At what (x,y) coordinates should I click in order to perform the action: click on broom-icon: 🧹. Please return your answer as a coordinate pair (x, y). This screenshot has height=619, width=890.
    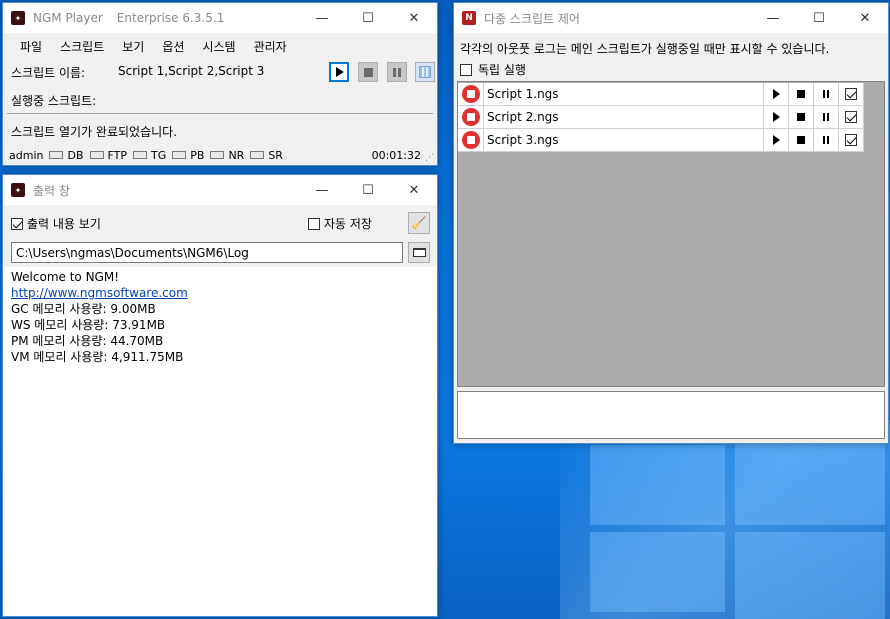
    Looking at the image, I should click on (419, 223).